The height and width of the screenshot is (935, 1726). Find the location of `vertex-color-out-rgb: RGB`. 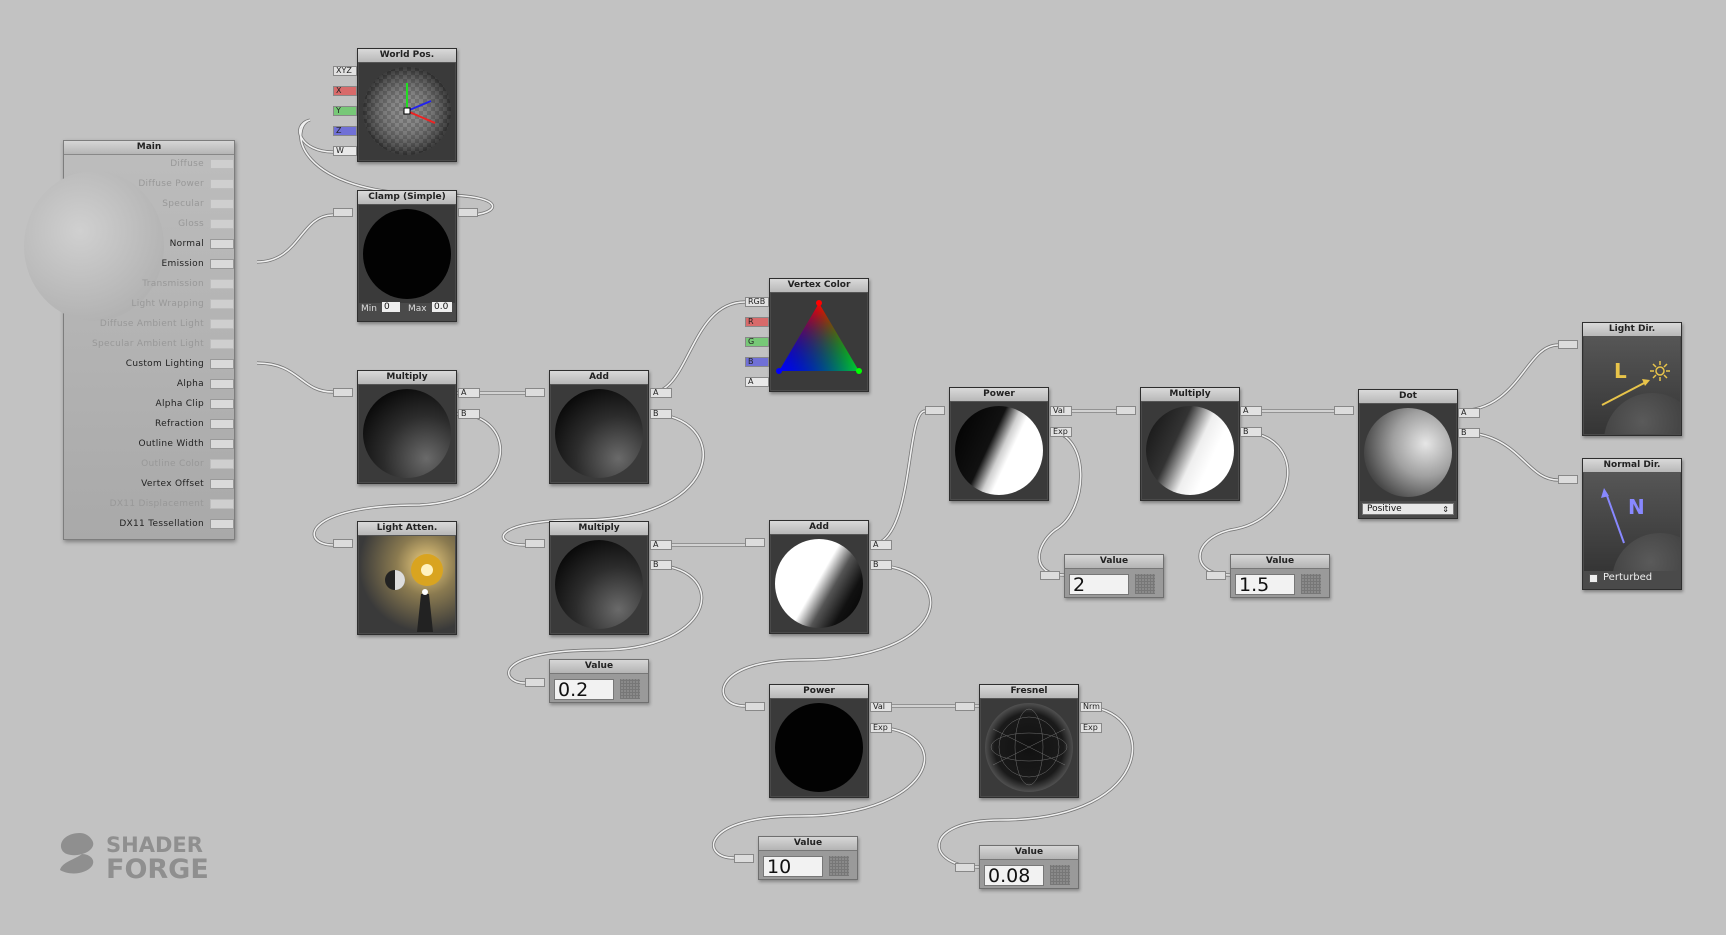

vertex-color-out-rgb: RGB is located at coordinates (757, 302).